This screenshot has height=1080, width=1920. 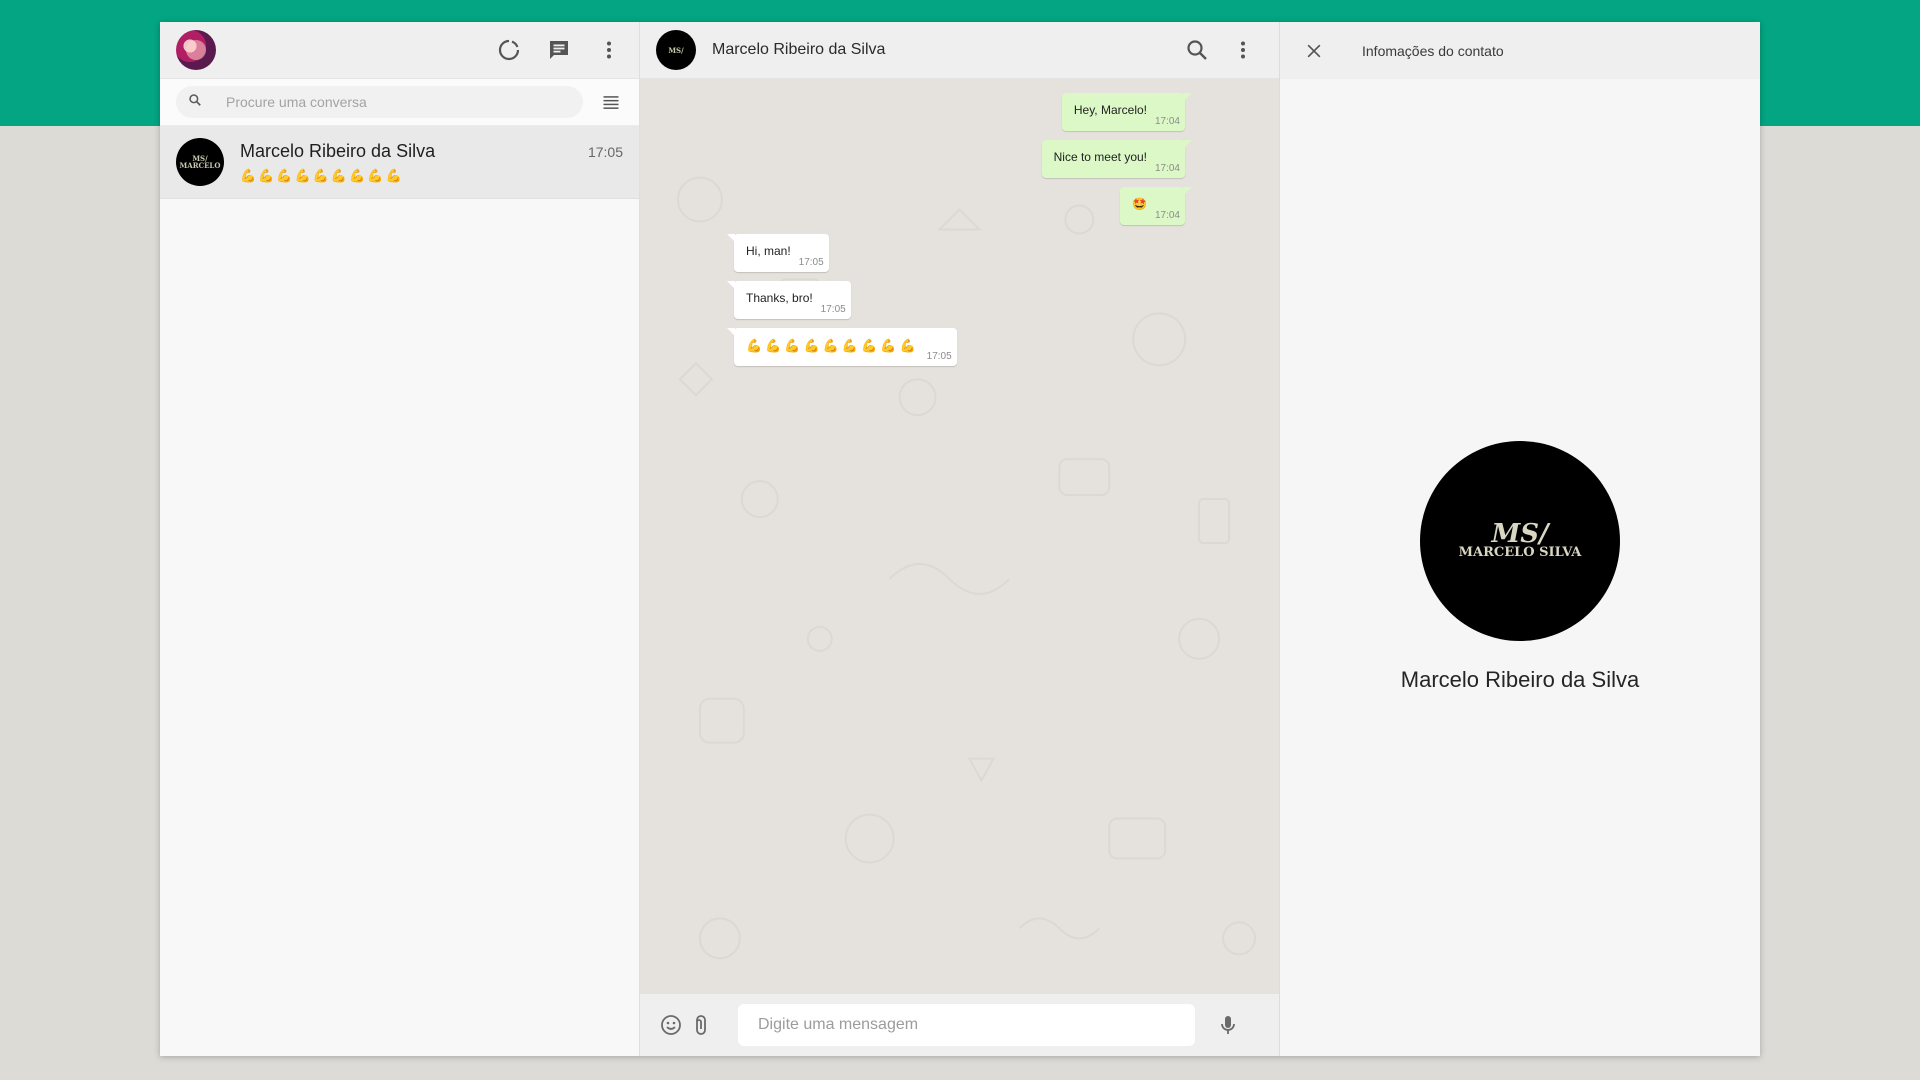 I want to click on message-row-incoming: Thanks, bro! 17:05, so click(x=959, y=300).